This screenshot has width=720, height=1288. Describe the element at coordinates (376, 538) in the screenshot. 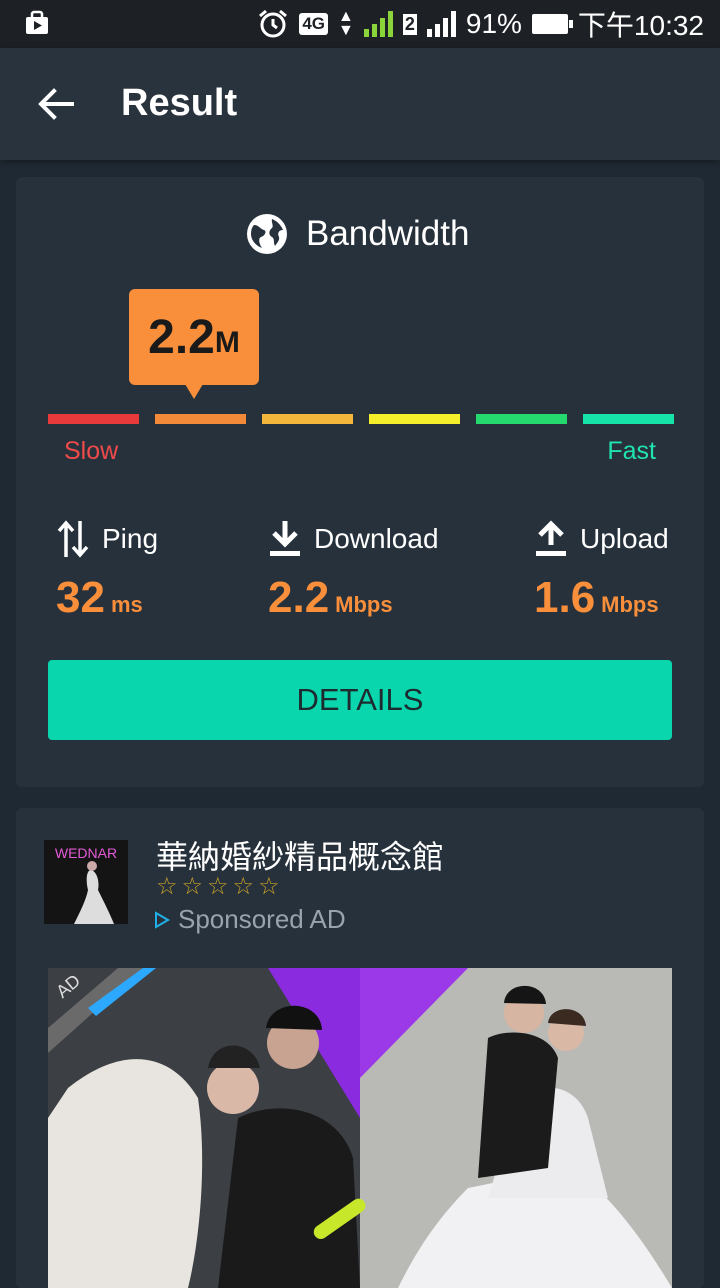

I see `download-label: Download` at that location.